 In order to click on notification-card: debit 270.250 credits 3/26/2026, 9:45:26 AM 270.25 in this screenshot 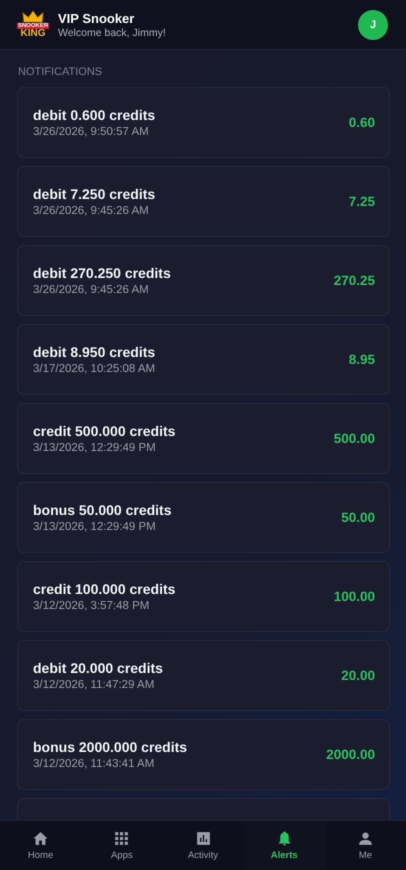, I will do `click(203, 280)`.